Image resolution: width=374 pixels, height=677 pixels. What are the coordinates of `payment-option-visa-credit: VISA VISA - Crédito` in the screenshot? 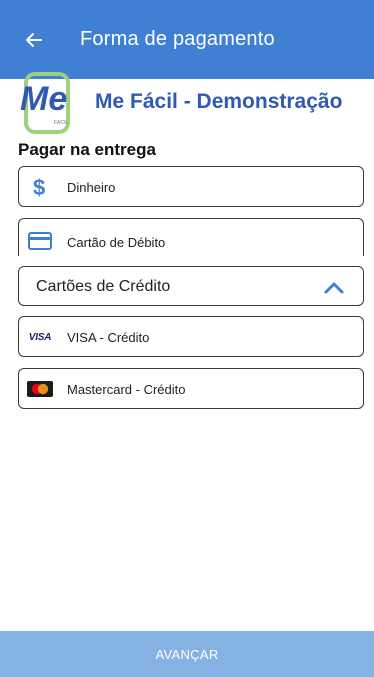 It's located at (191, 336).